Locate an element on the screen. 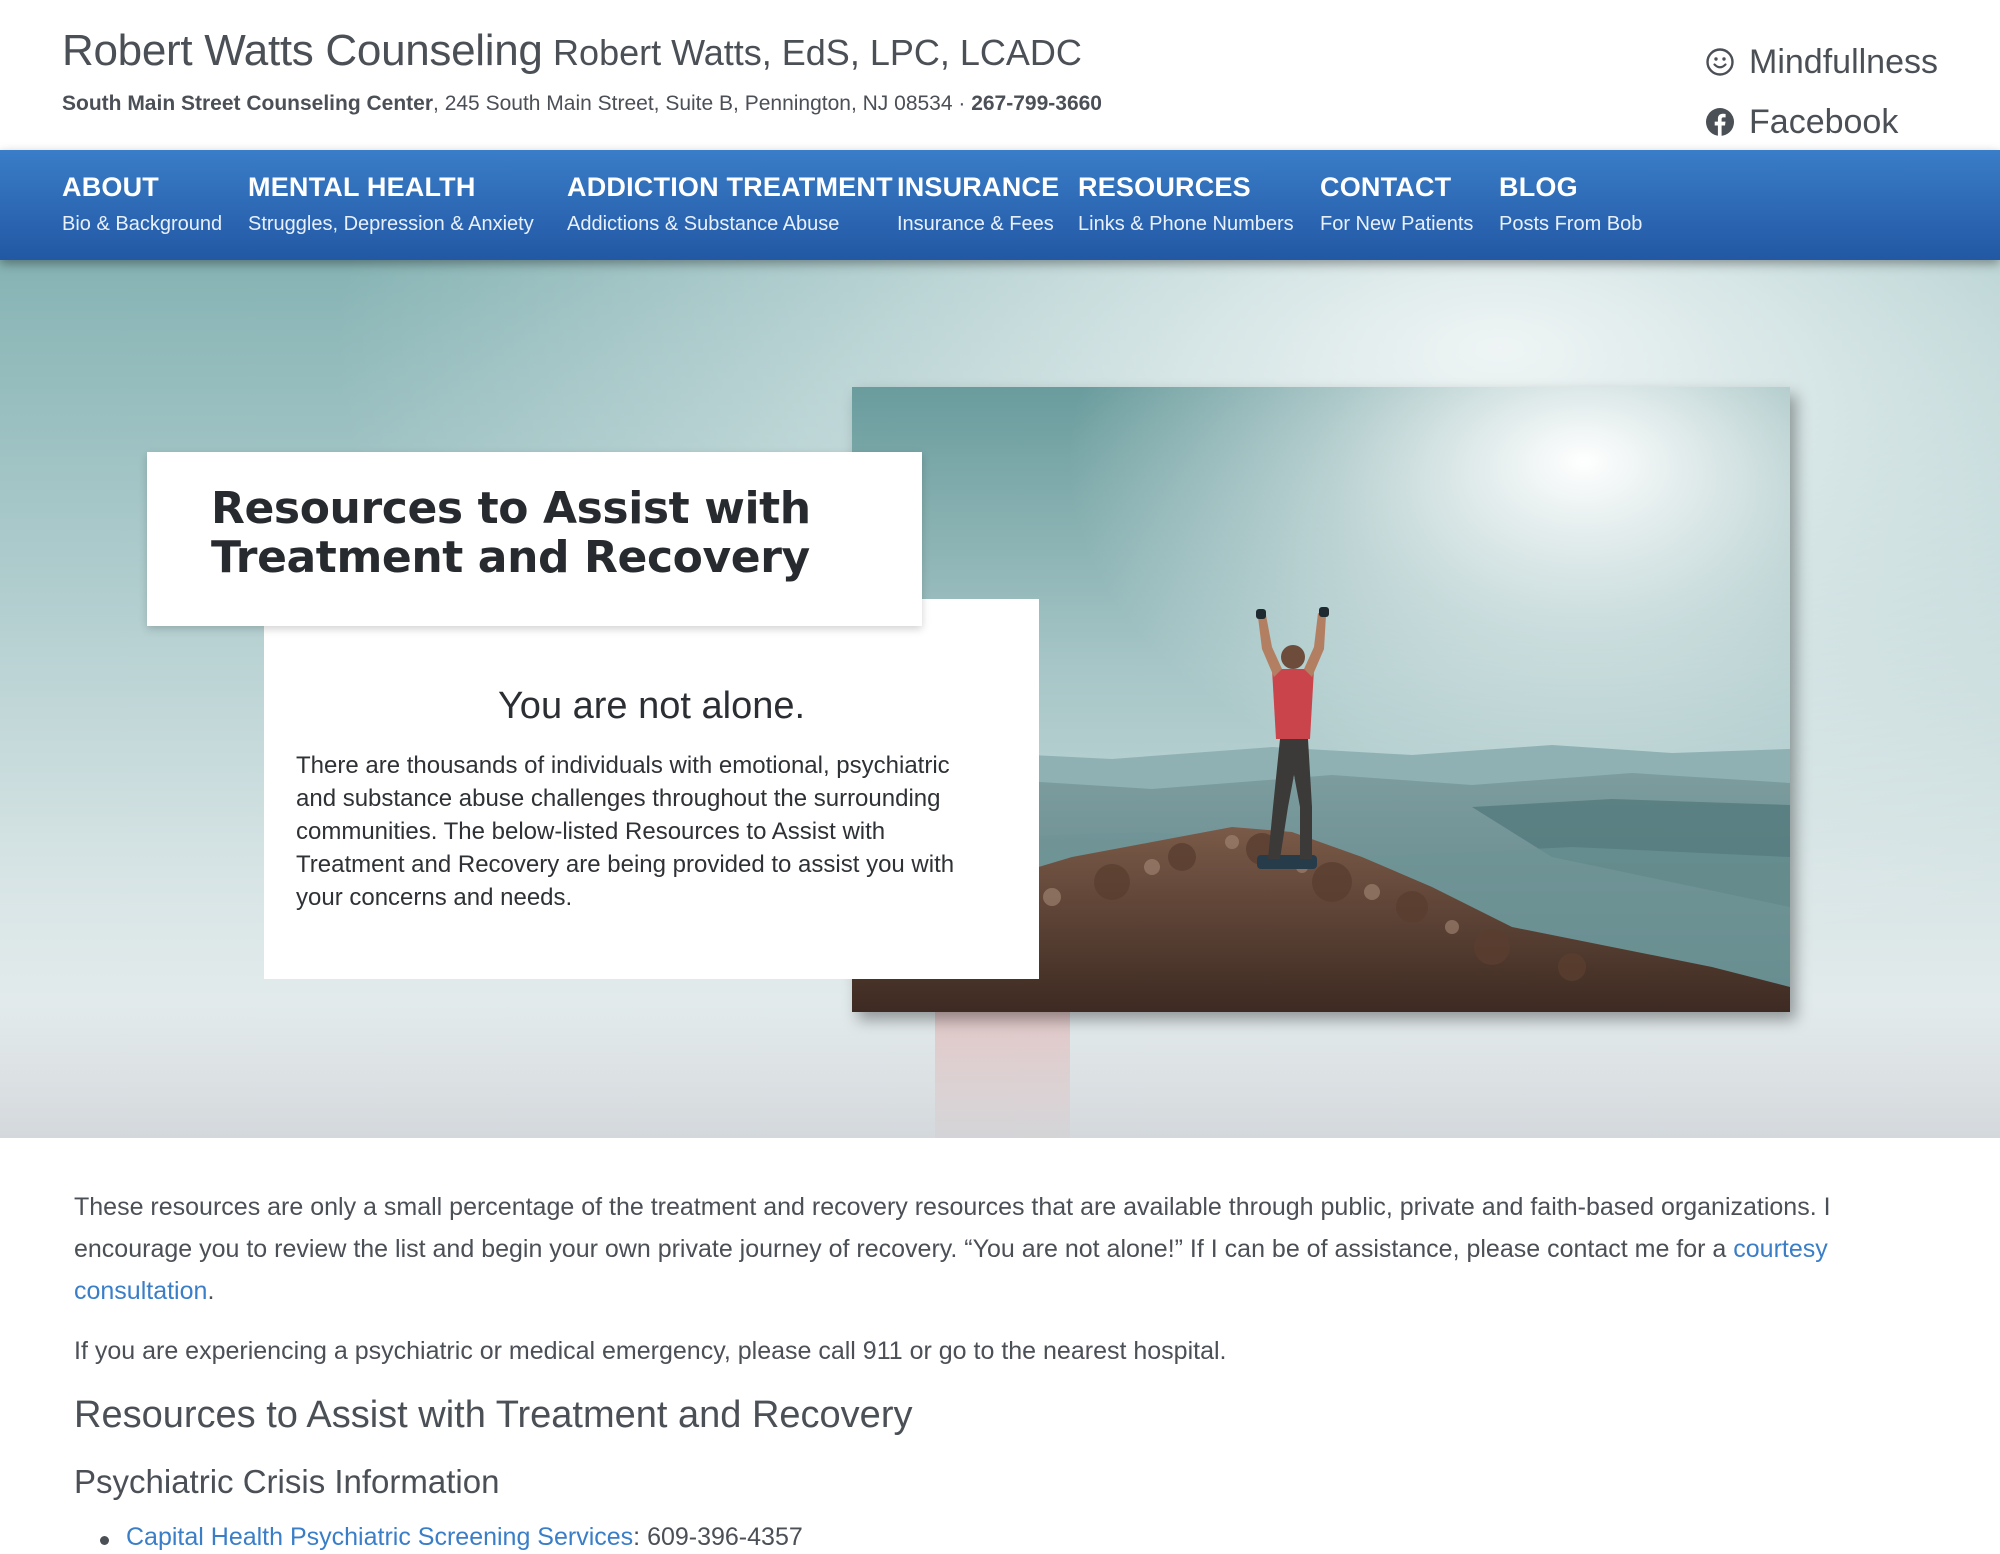 This screenshot has height=1554, width=2000. nav-title: BLOG is located at coordinates (1538, 187).